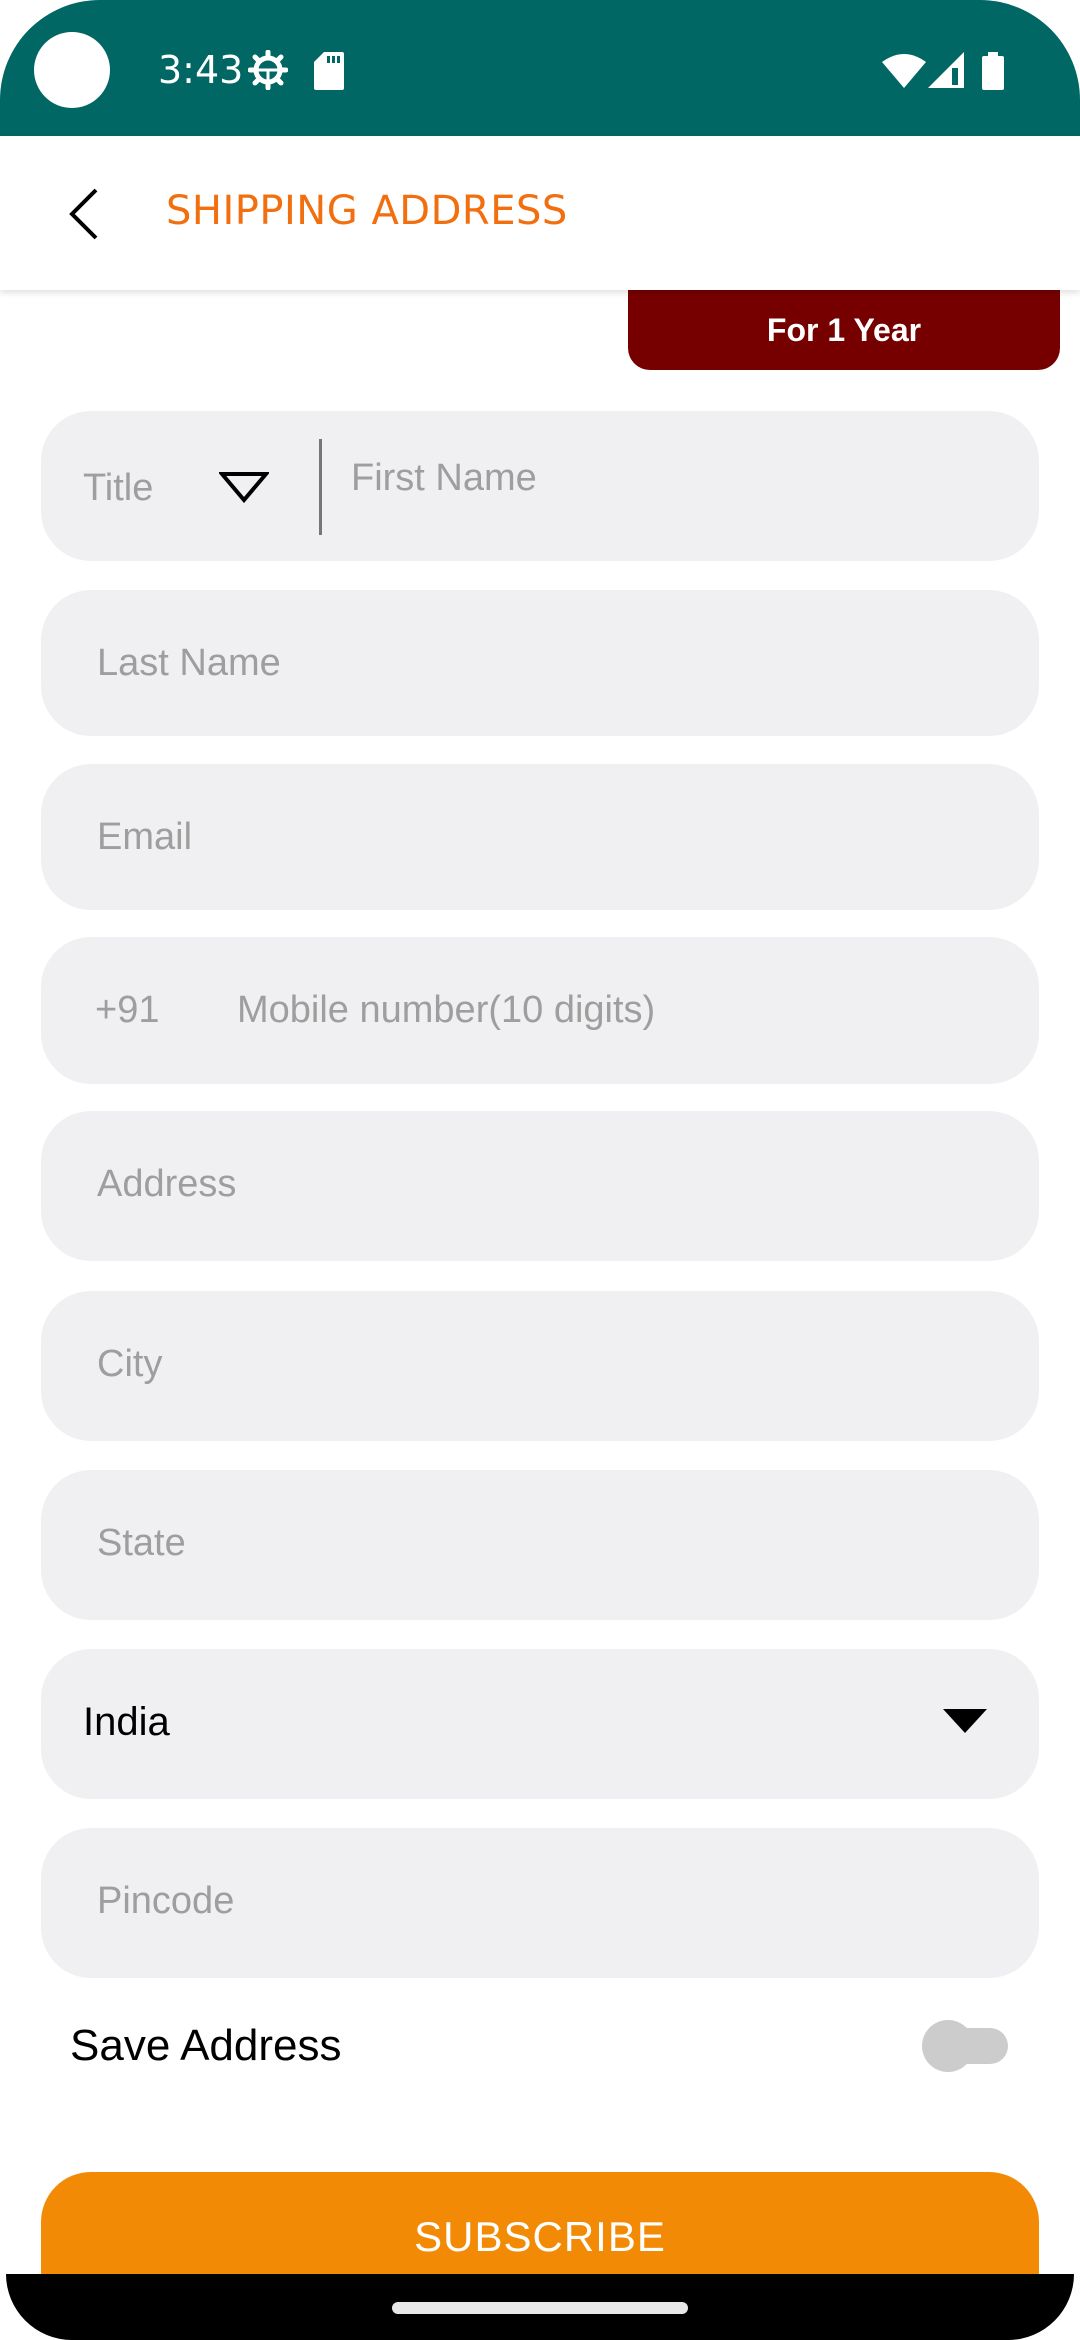 This screenshot has height=2340, width=1080. I want to click on field-divider, so click(320, 487).